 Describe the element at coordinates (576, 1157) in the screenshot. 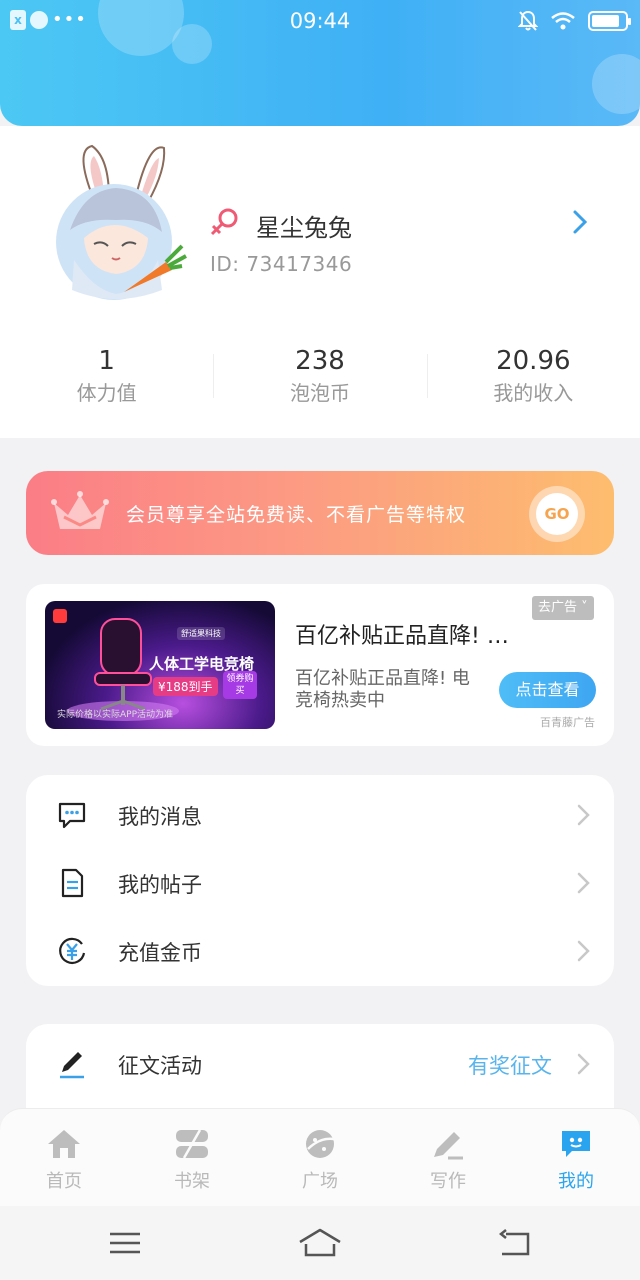

I see `tab-me: 我的` at that location.